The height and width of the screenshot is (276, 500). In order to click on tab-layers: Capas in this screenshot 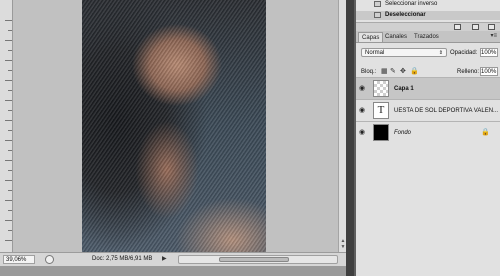, I will do `click(371, 37)`.